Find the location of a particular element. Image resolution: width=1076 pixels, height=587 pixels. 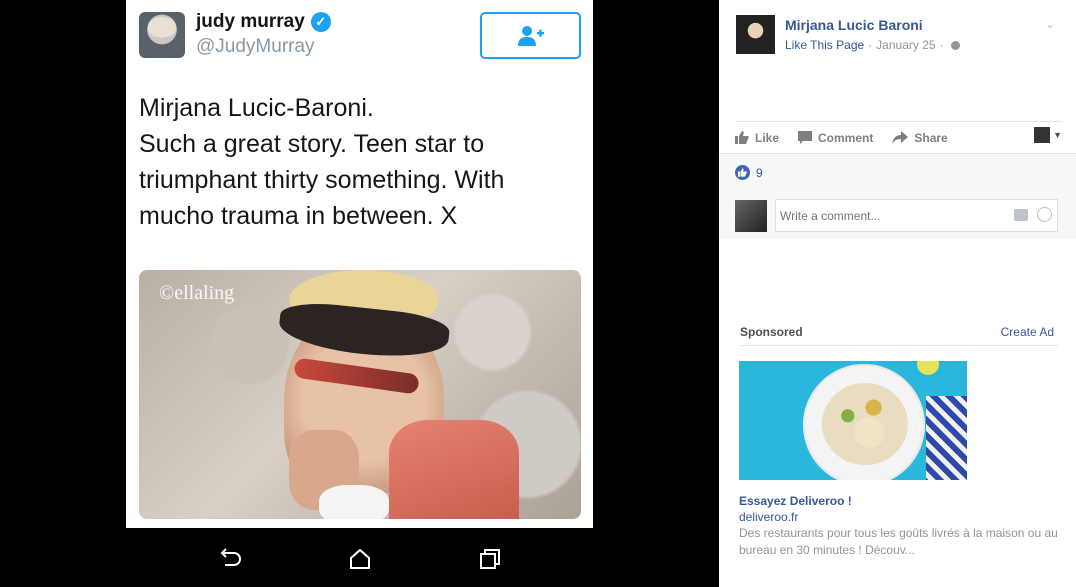

like-reaction-icon is located at coordinates (742, 172).